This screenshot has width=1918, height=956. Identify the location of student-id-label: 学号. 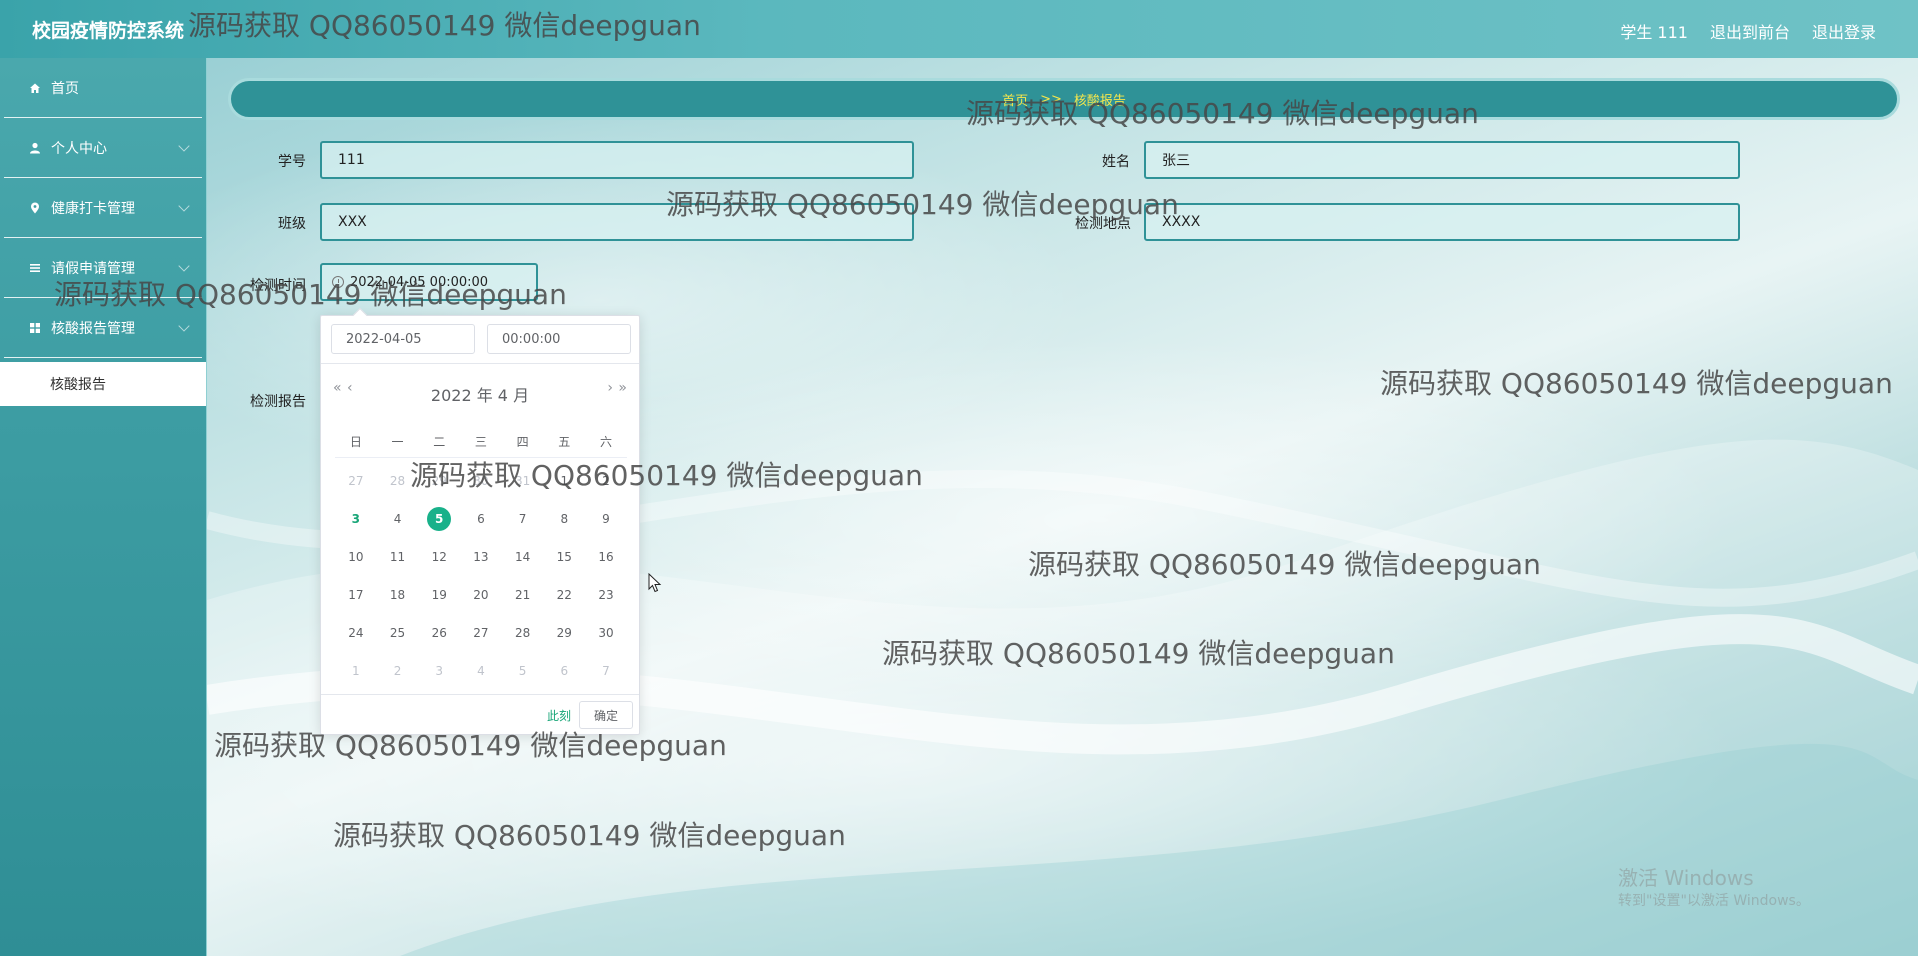
(292, 162).